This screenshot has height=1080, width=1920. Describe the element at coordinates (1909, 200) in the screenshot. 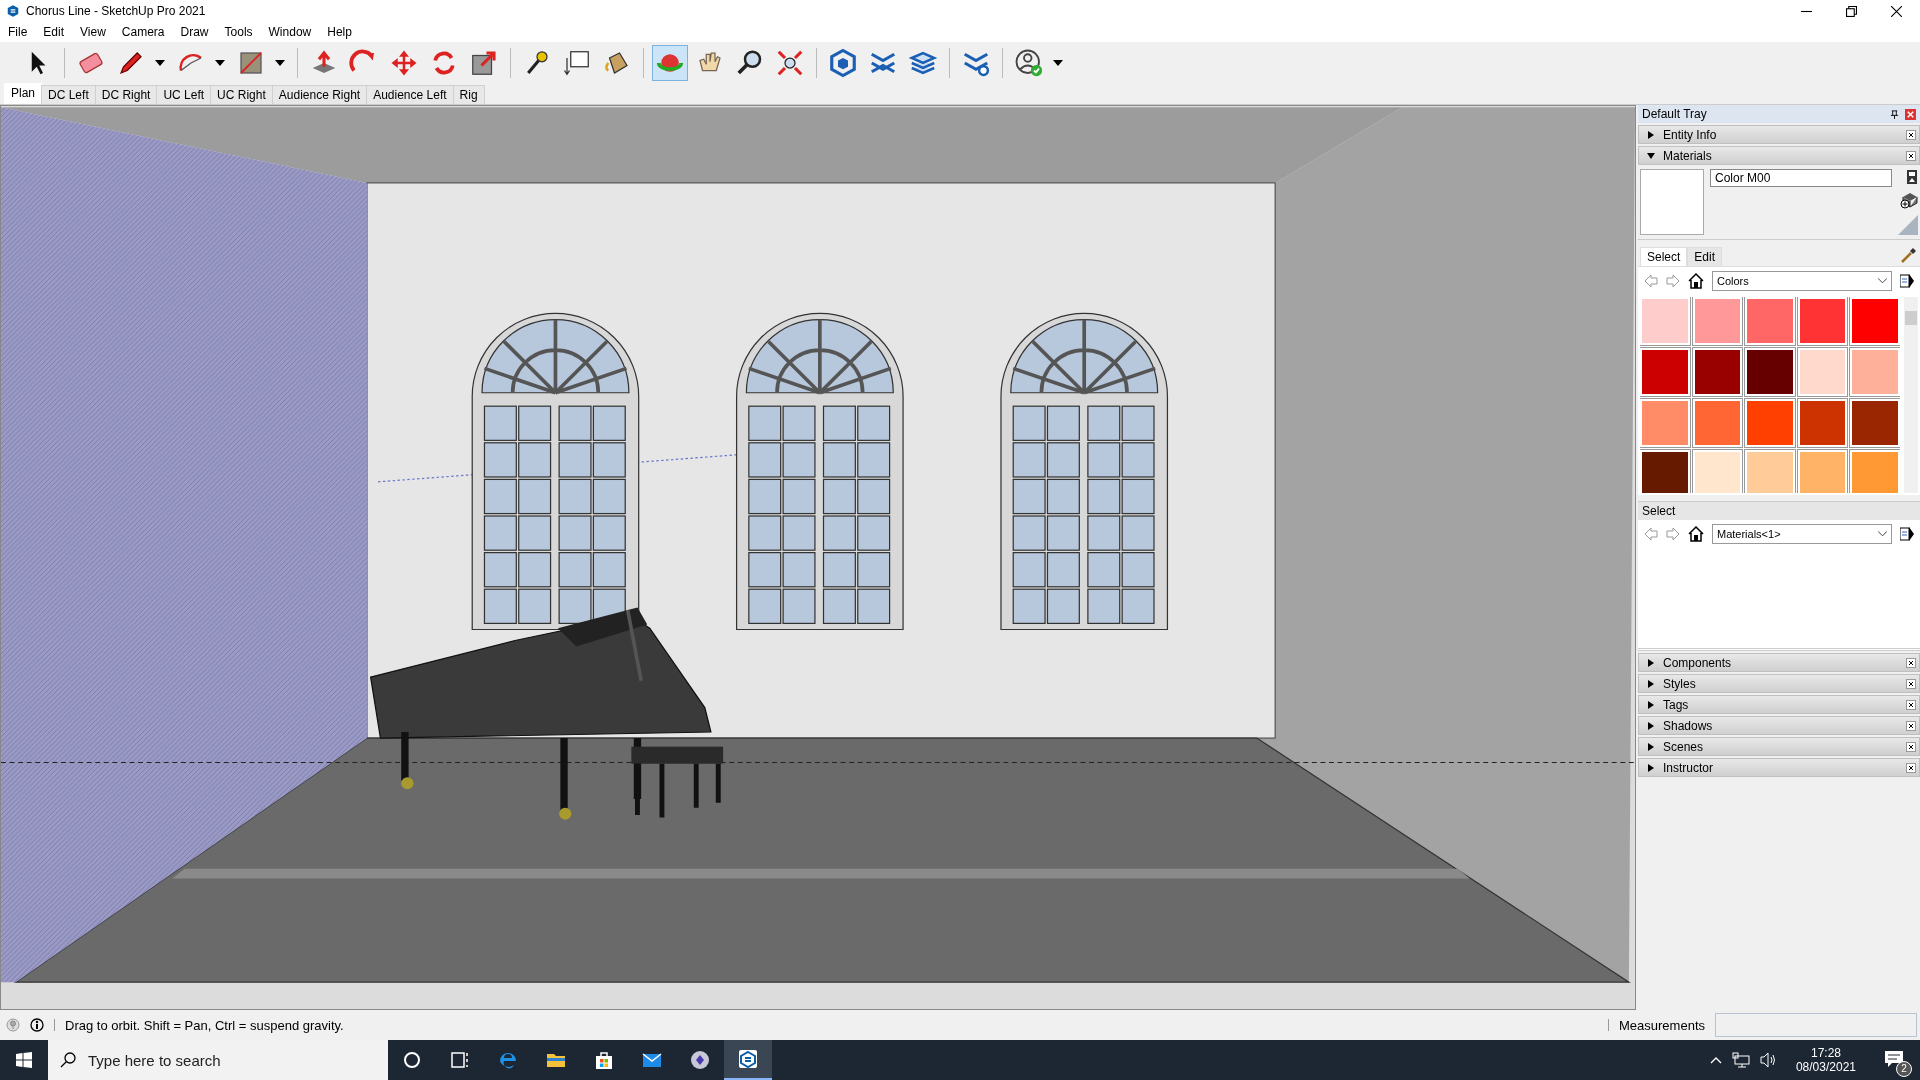

I see `create-material-icon` at that location.